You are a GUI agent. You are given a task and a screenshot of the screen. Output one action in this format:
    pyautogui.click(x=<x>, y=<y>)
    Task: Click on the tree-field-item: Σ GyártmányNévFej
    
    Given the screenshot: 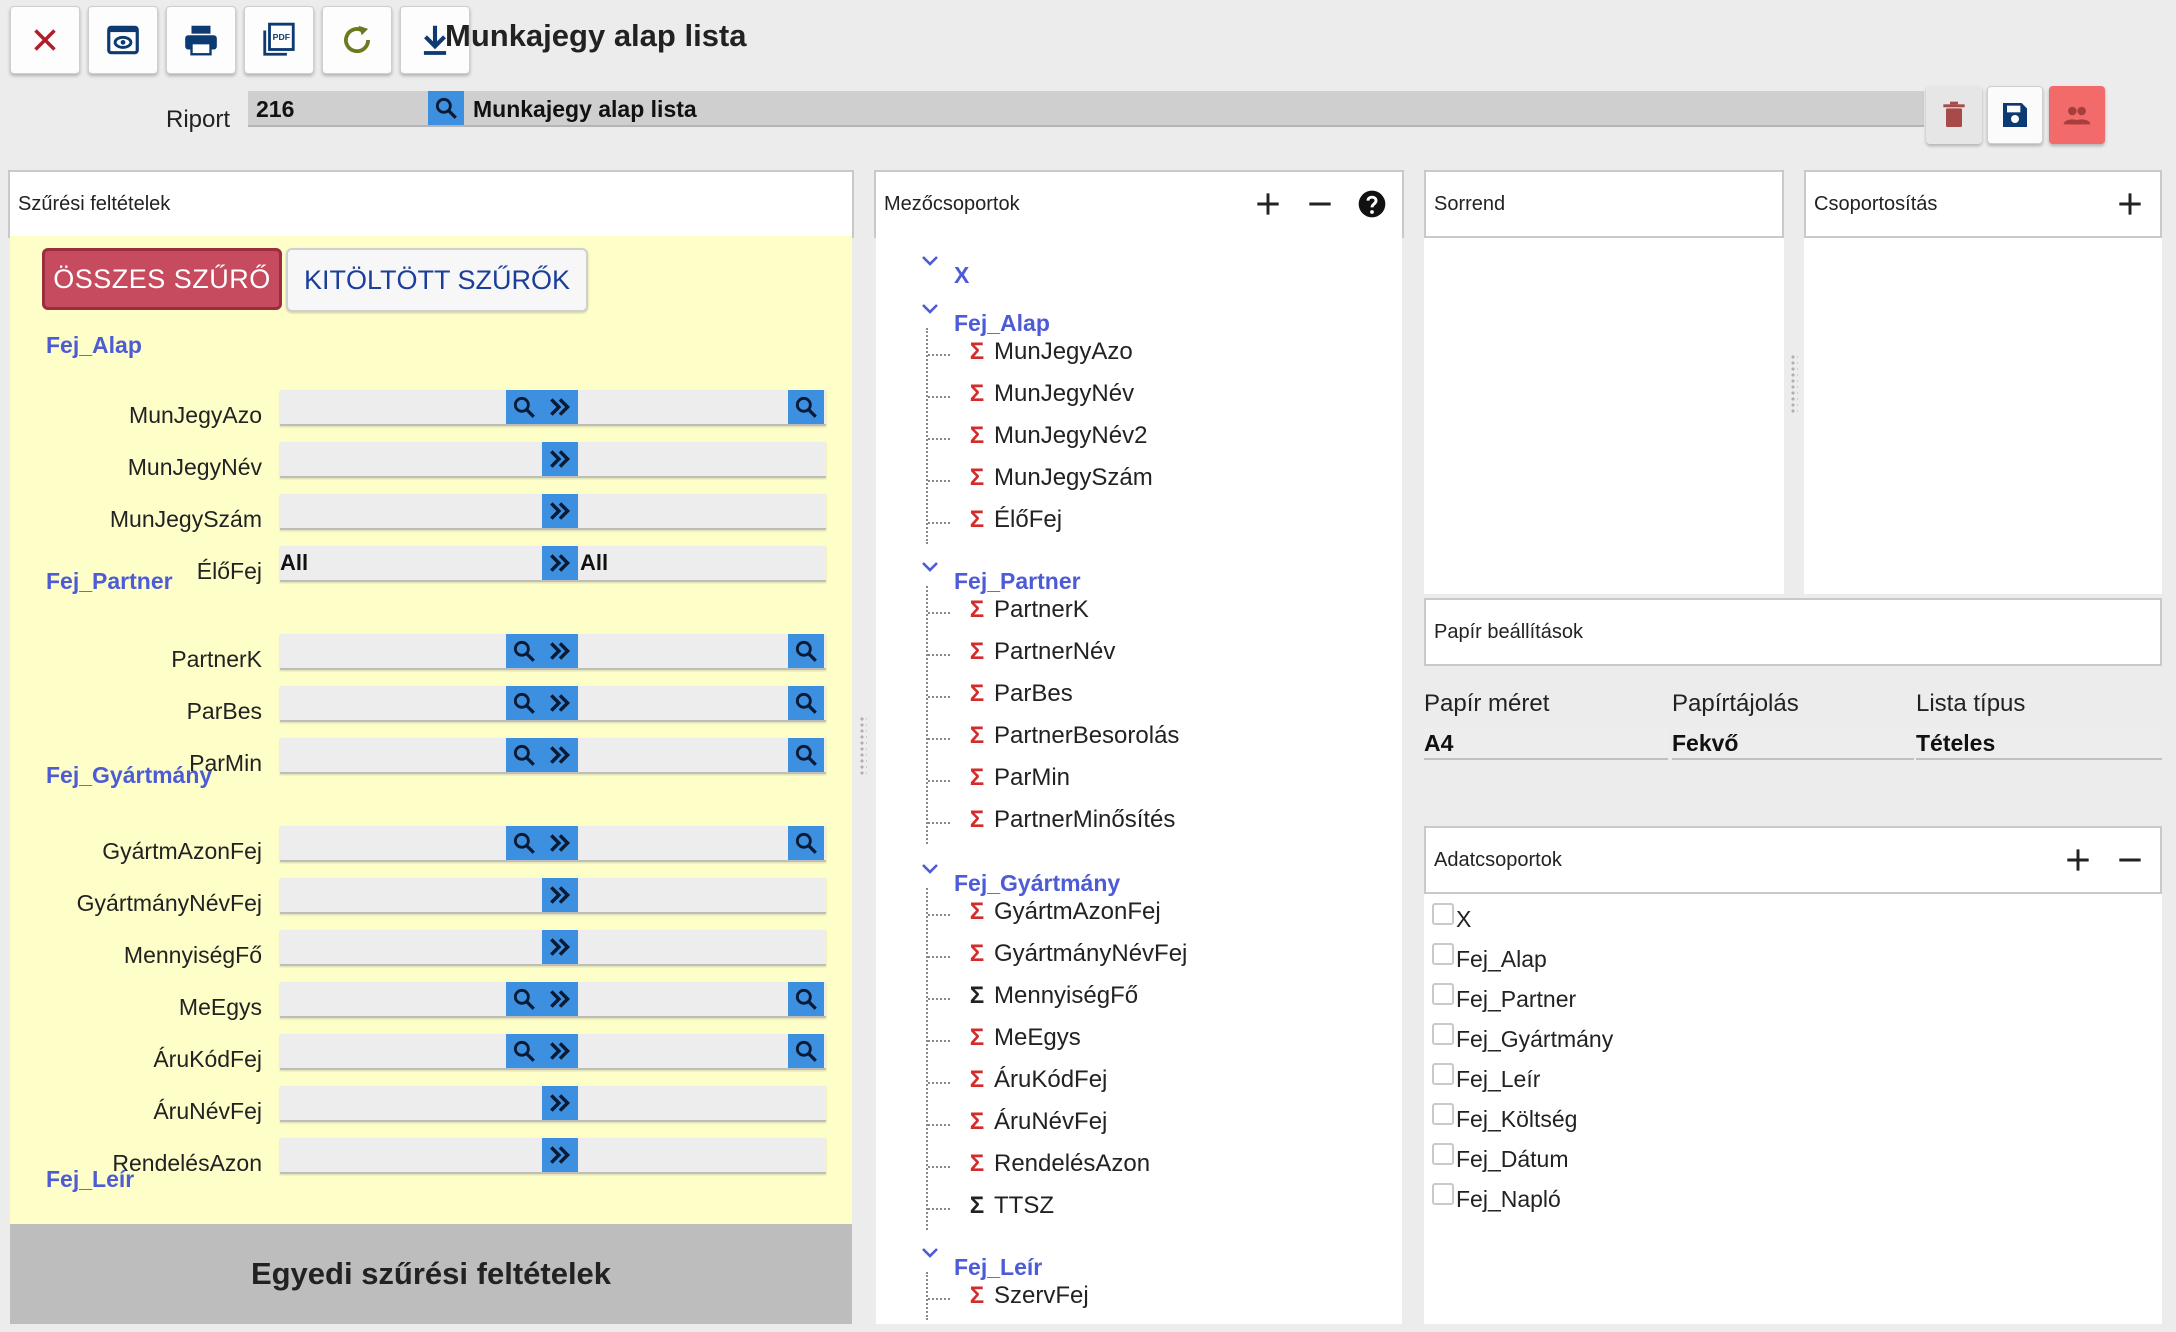 What is the action you would take?
    pyautogui.click(x=1077, y=954)
    